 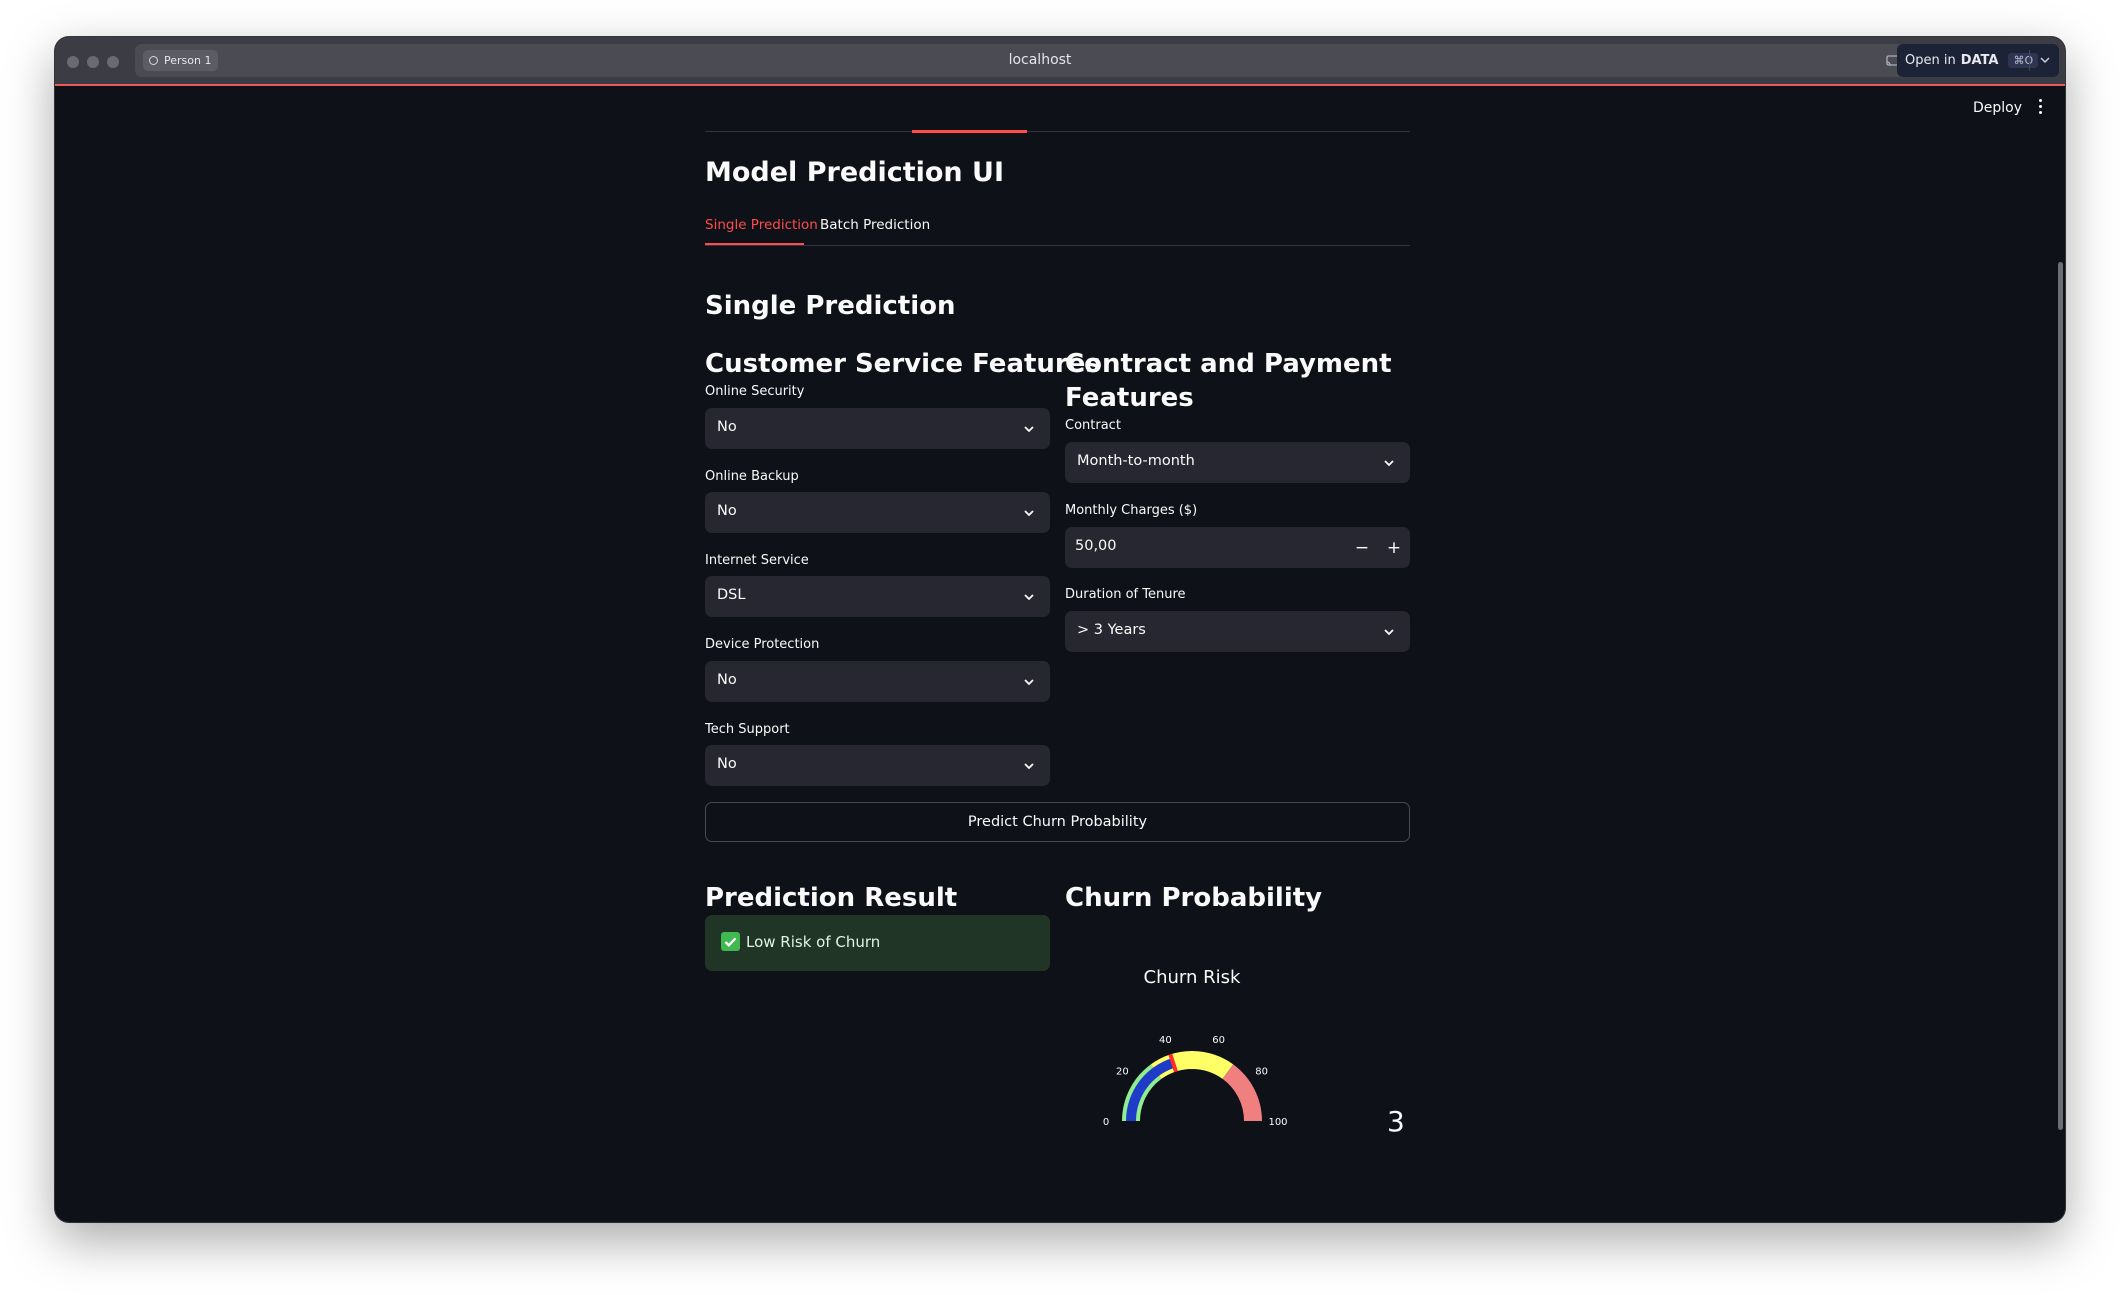 What do you see at coordinates (1093, 425) in the screenshot?
I see `contract-label: Contract` at bounding box center [1093, 425].